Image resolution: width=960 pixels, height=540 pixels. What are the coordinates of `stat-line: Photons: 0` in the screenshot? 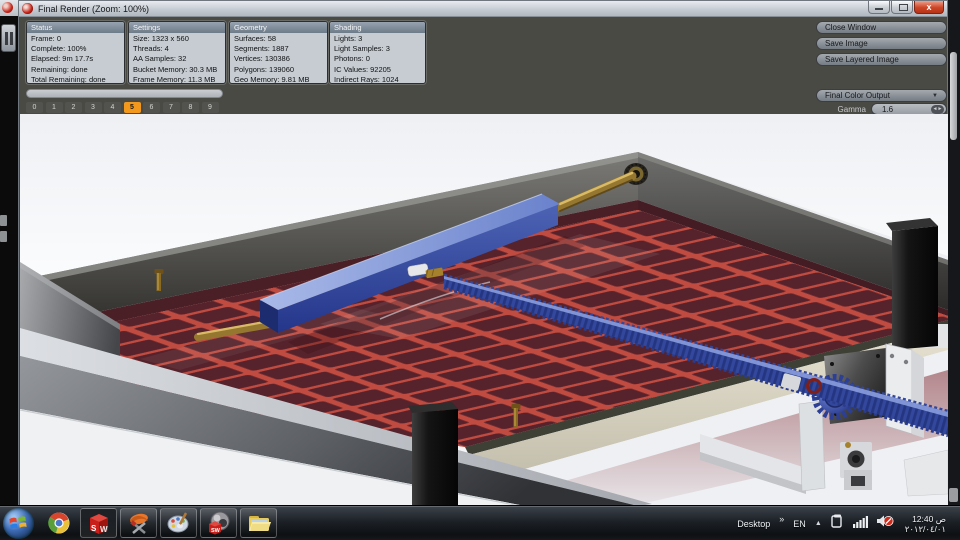 It's located at (352, 59).